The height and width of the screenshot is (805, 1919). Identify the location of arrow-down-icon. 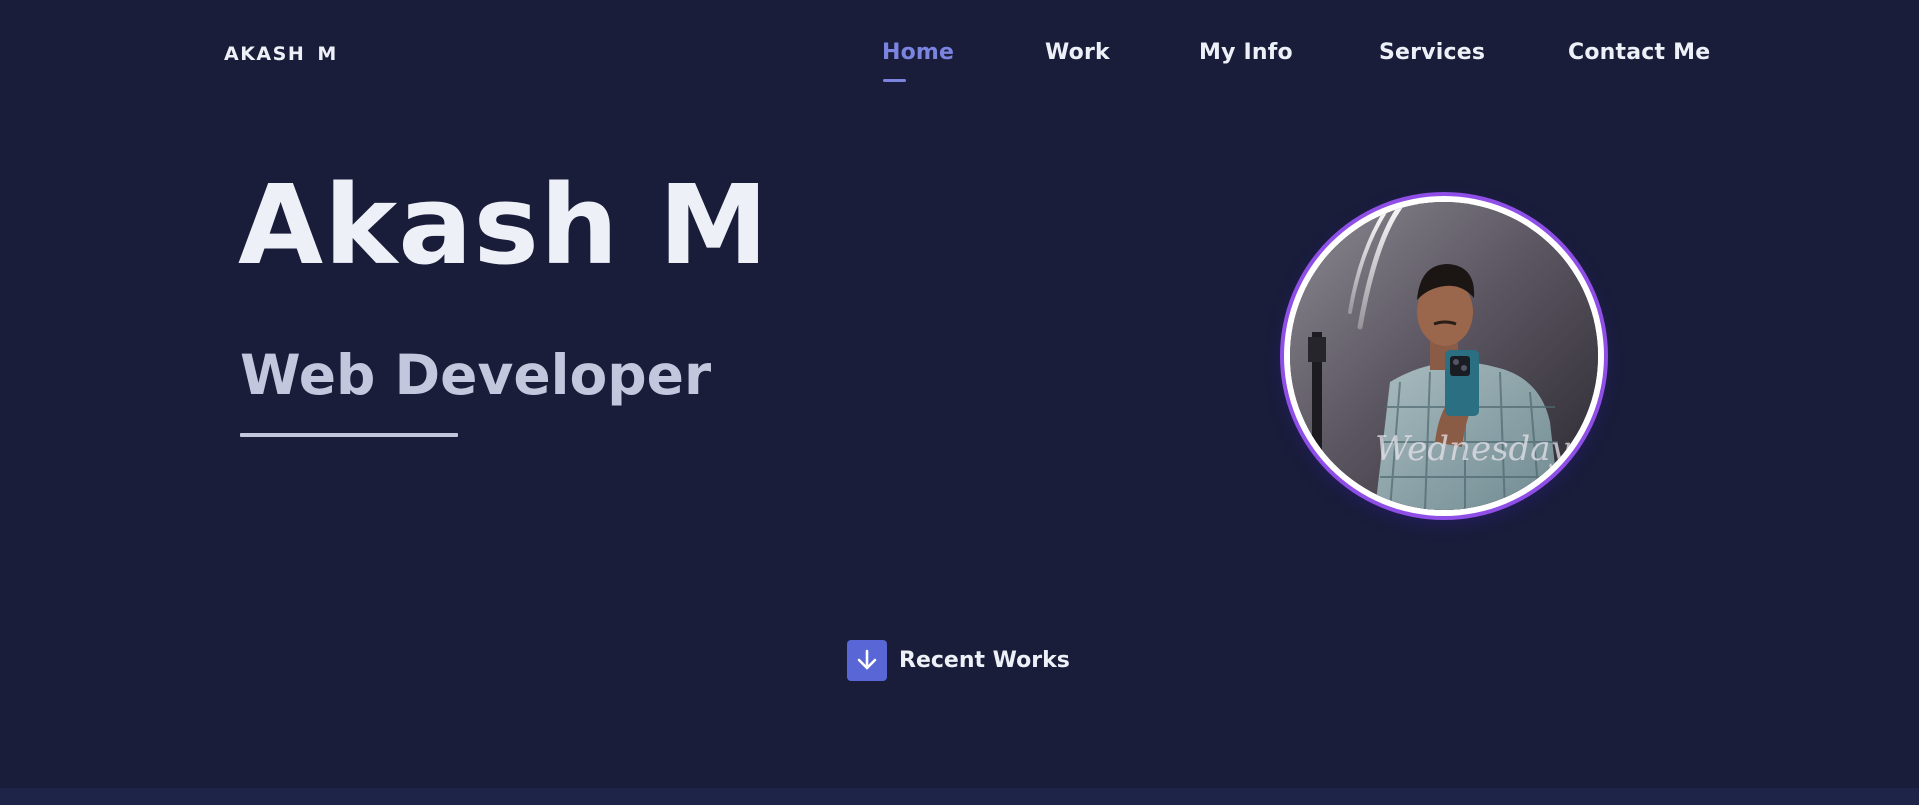
(867, 660).